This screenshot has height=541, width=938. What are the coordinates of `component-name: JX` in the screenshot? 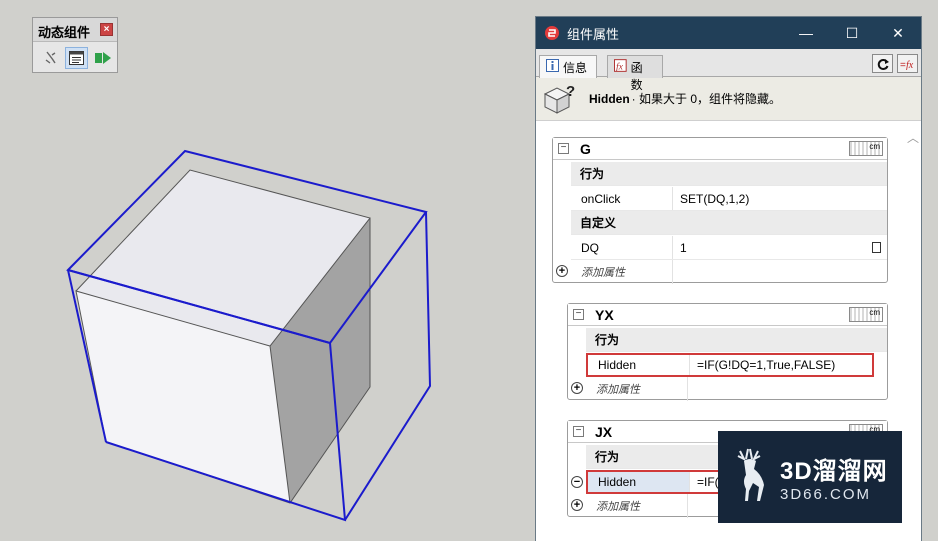 It's located at (604, 432).